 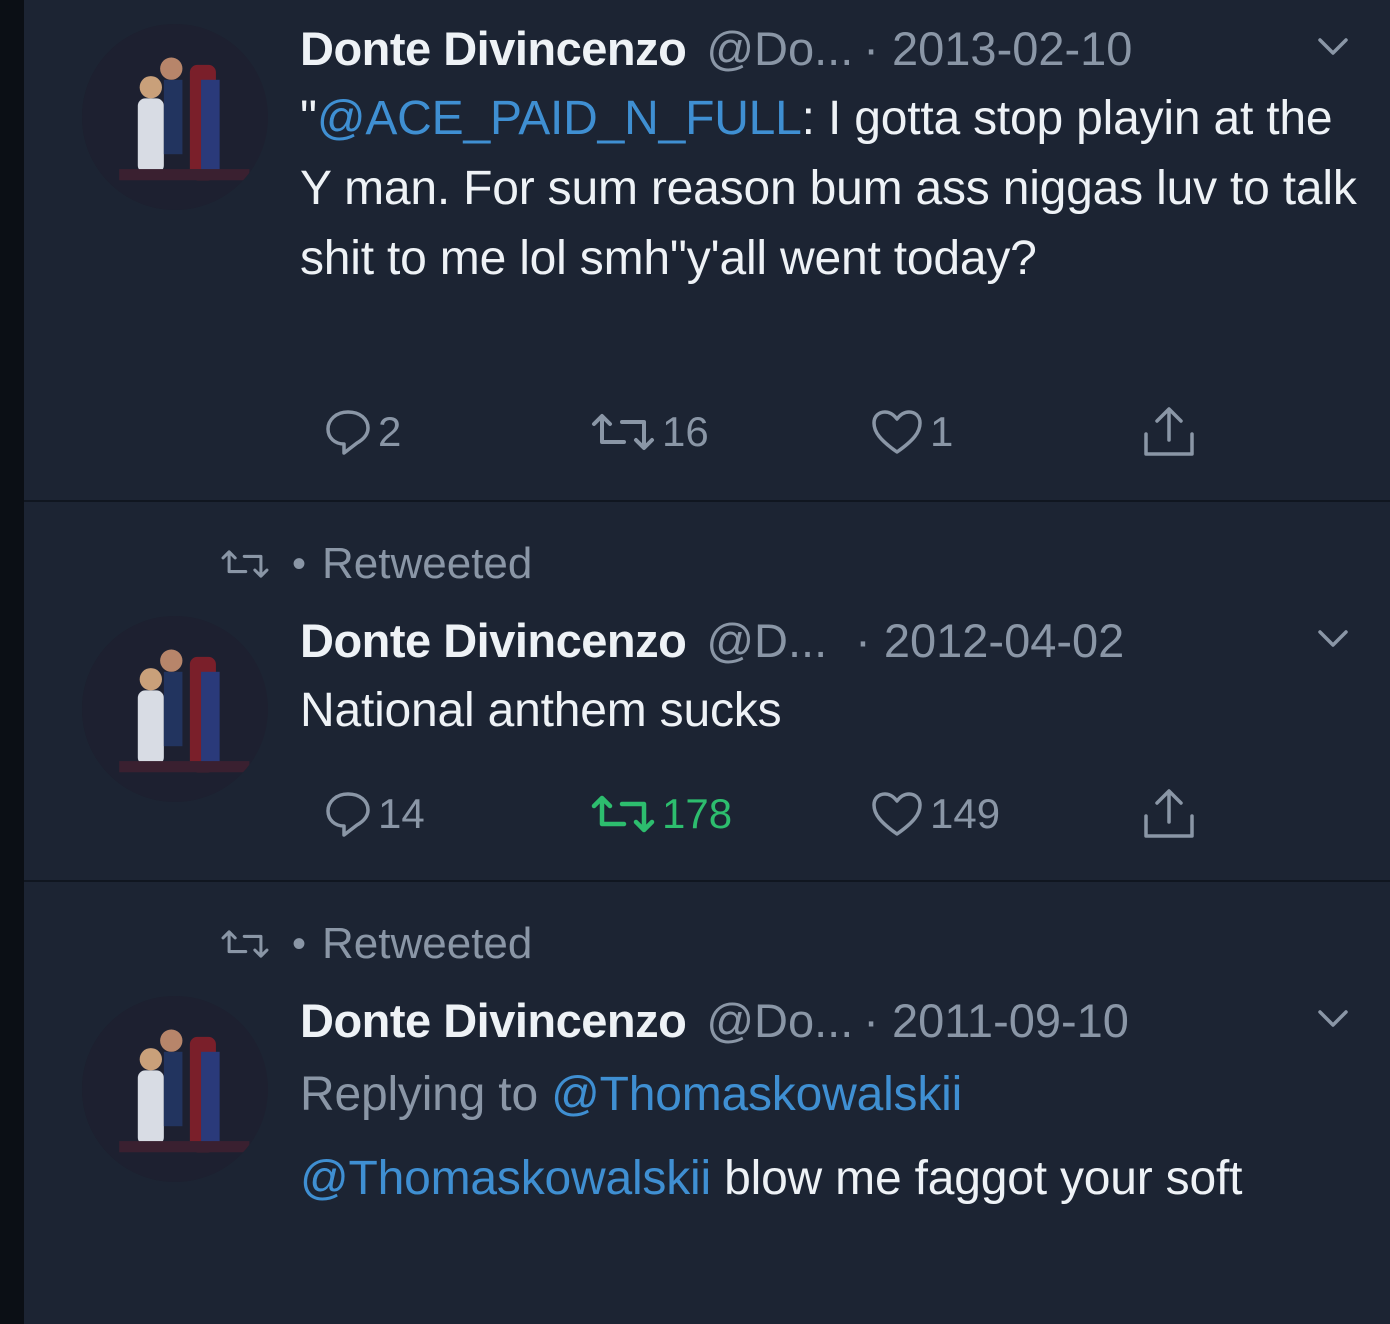 I want to click on retweet-button: 16, so click(x=649, y=432).